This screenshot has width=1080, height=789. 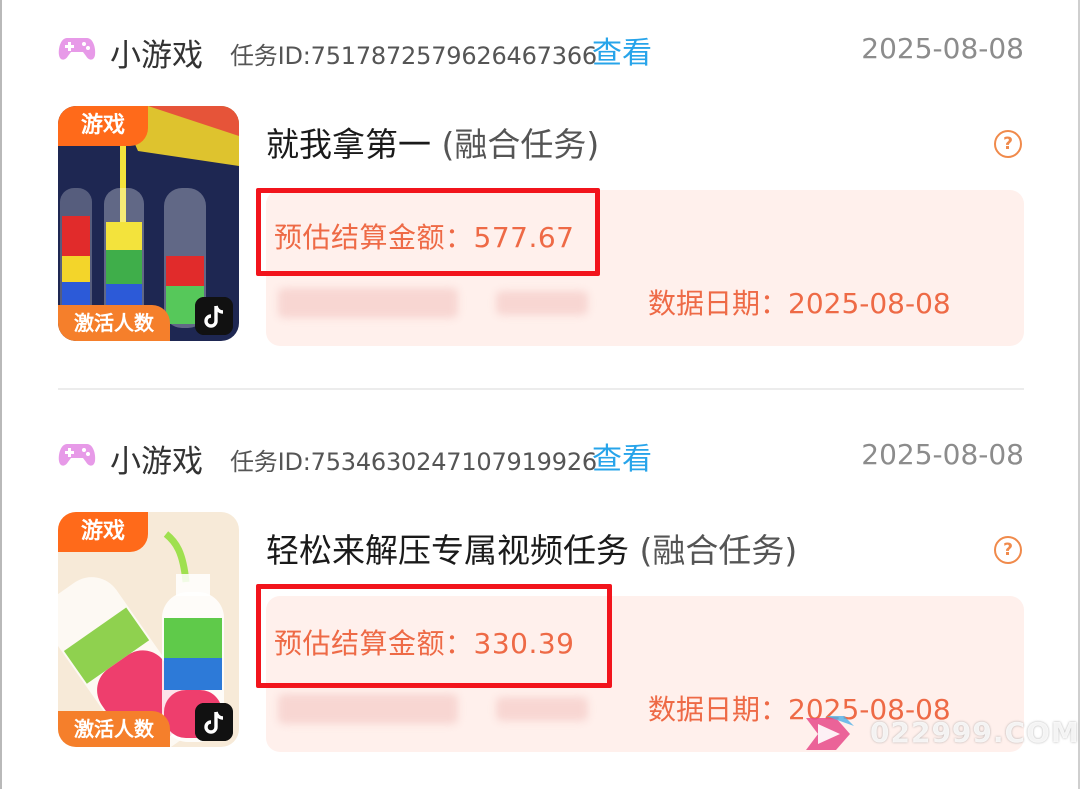 What do you see at coordinates (830, 733) in the screenshot?
I see `watermark-logo-icon` at bounding box center [830, 733].